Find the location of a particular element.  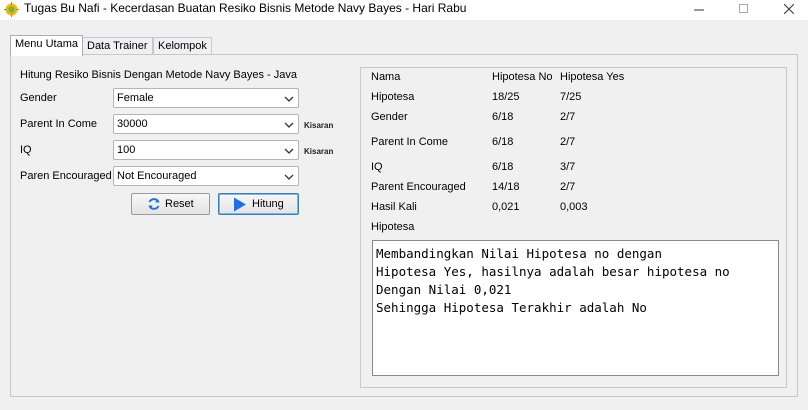

reset-button: Reset is located at coordinates (170, 204).